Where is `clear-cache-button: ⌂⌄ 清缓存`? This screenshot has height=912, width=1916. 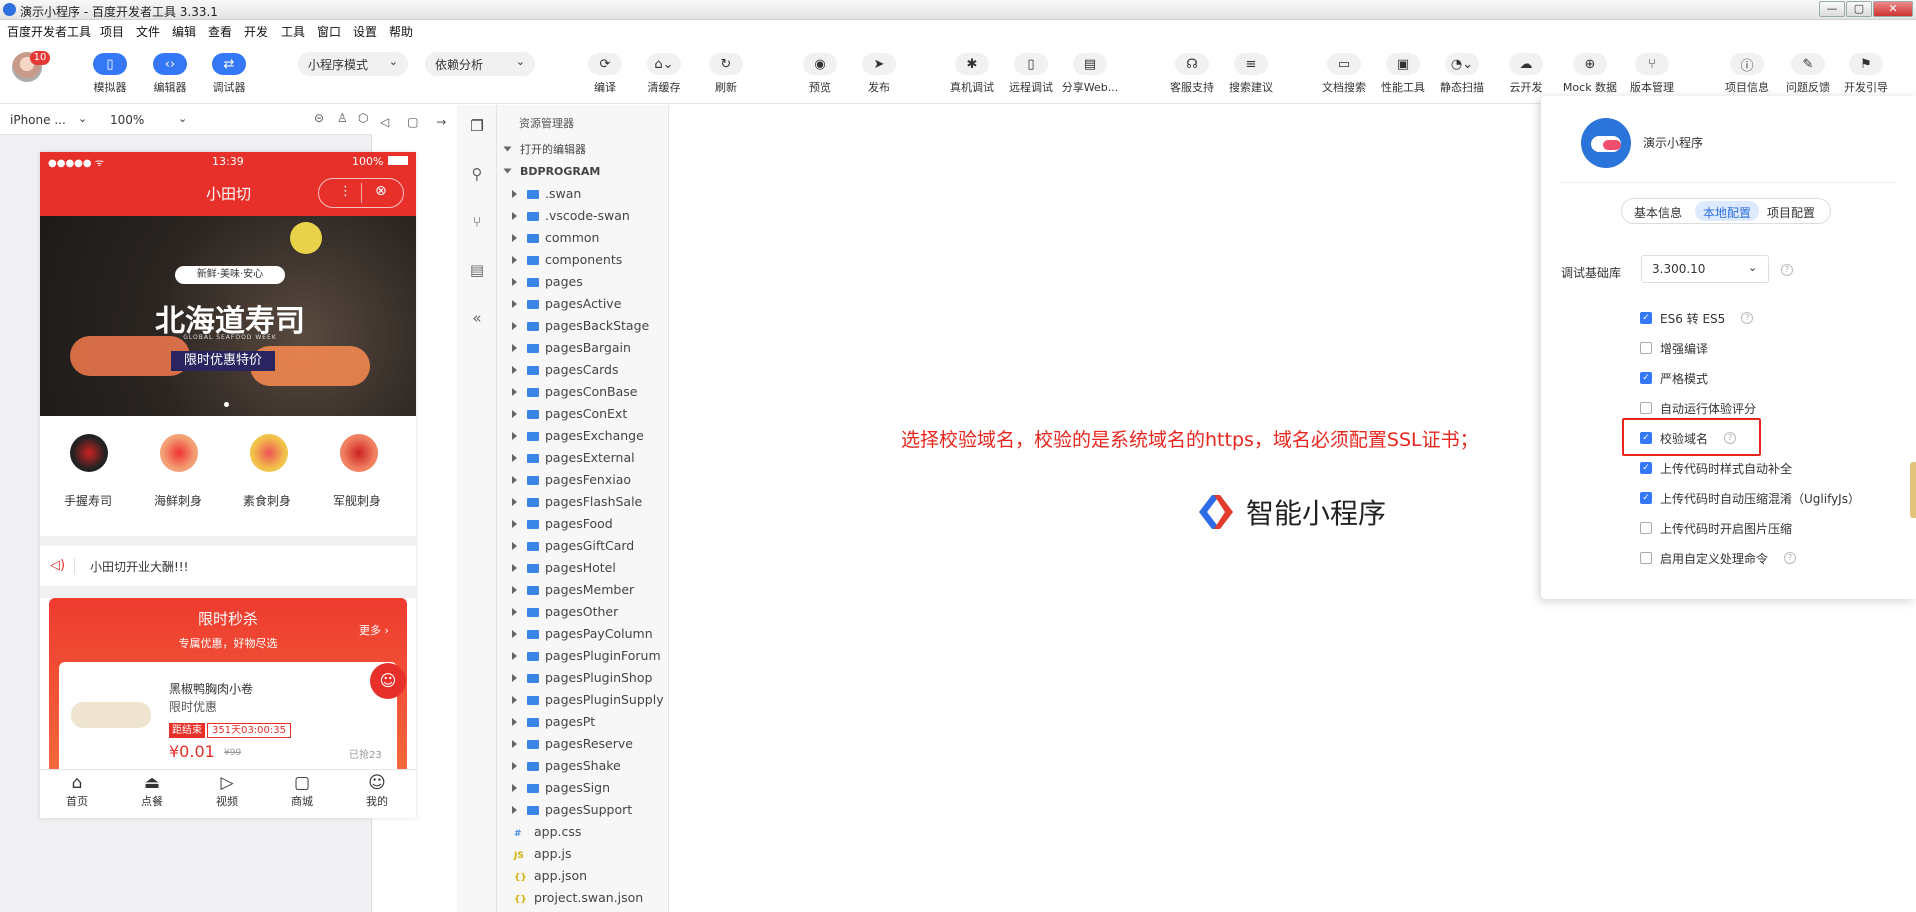 clear-cache-button: ⌂⌄ 清缓存 is located at coordinates (664, 74).